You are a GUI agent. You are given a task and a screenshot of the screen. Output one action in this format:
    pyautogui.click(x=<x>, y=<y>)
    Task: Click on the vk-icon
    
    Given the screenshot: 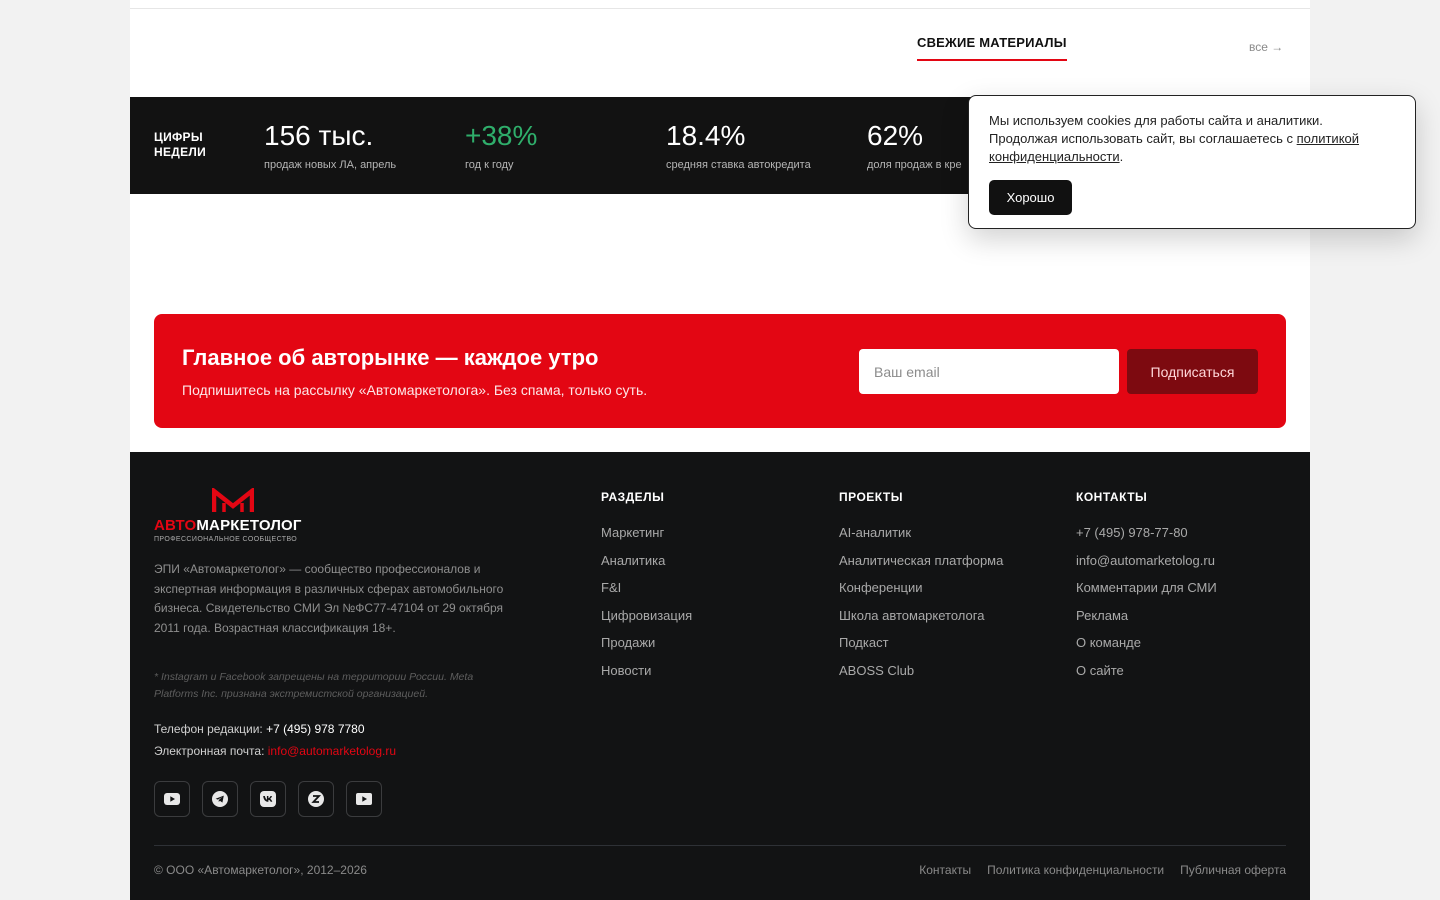 What is the action you would take?
    pyautogui.click(x=268, y=799)
    